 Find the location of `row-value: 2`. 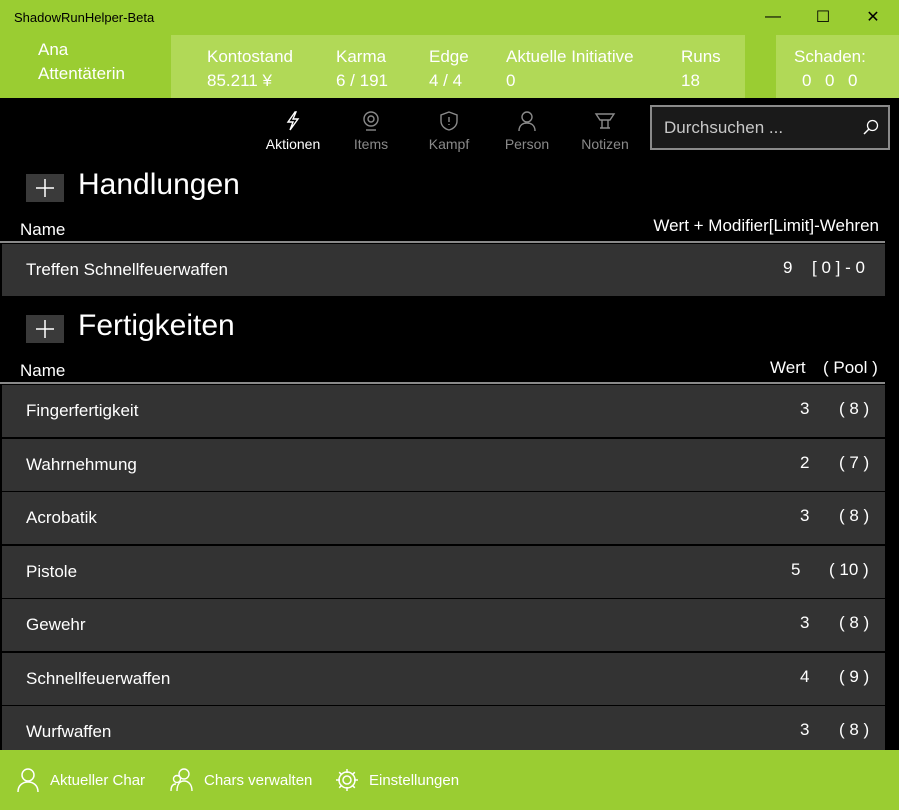

row-value: 2 is located at coordinates (805, 462).